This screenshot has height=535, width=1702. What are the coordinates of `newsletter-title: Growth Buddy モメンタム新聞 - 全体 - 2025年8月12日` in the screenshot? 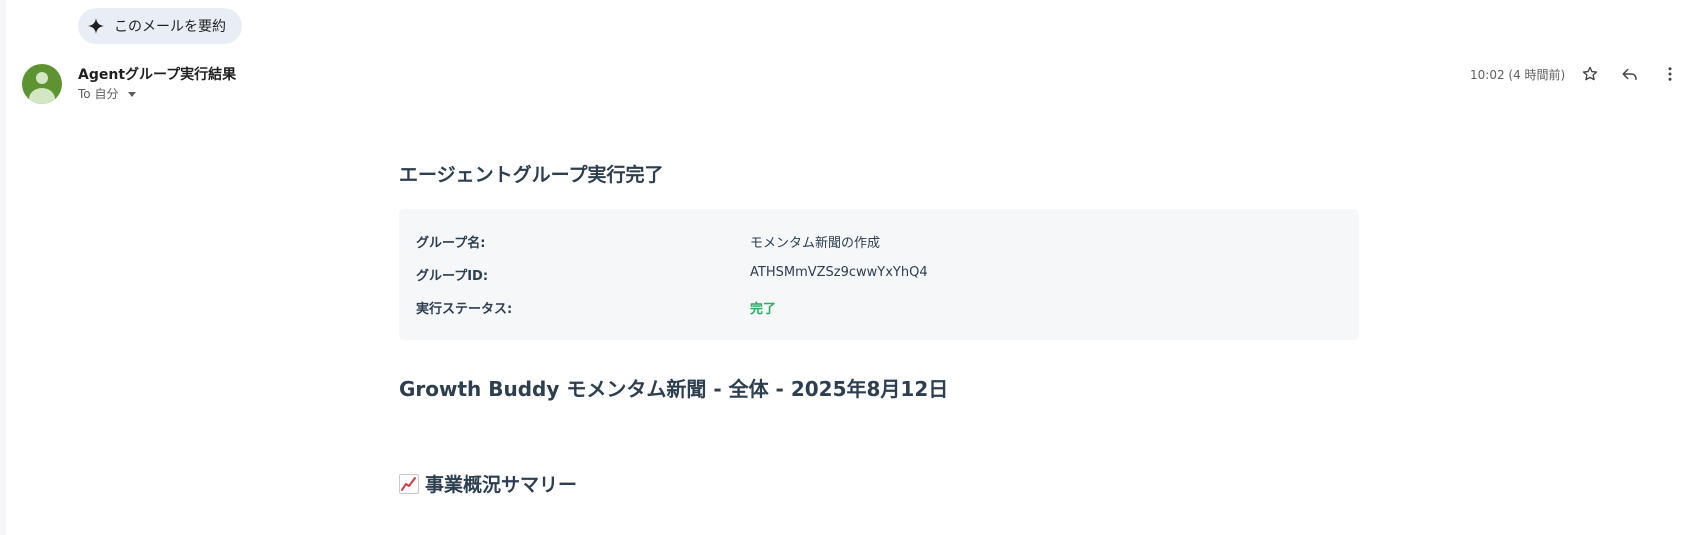 It's located at (674, 389).